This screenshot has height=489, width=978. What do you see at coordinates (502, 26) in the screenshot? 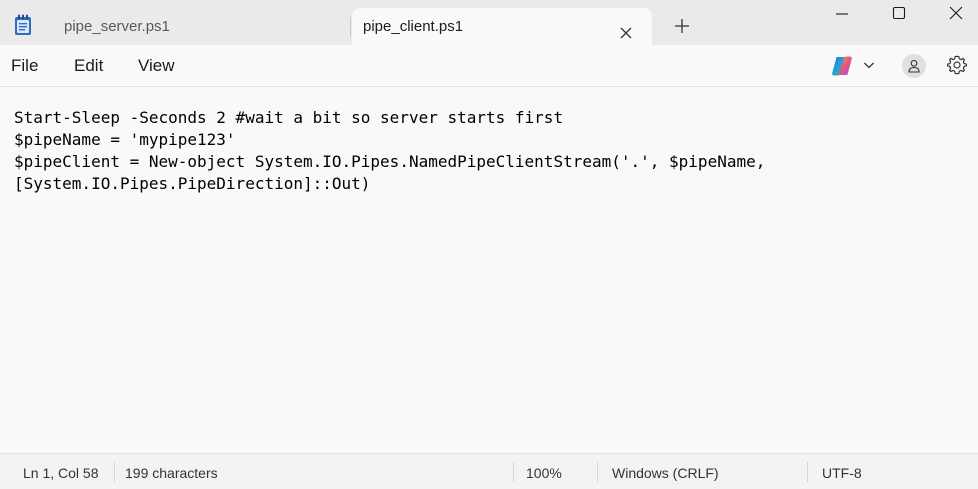
I see `tab-pipe-client: pipe_client.ps1` at bounding box center [502, 26].